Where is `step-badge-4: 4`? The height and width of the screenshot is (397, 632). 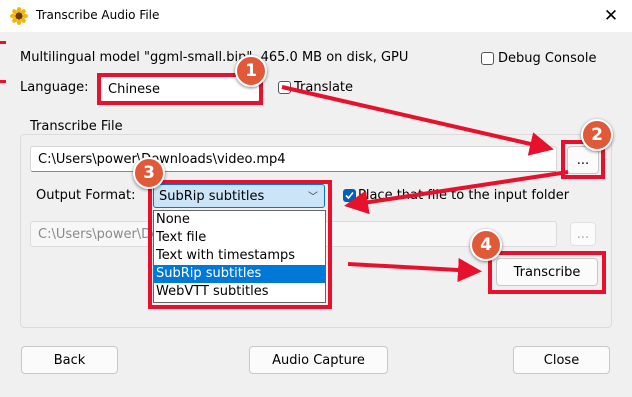
step-badge-4: 4 is located at coordinates (486, 245).